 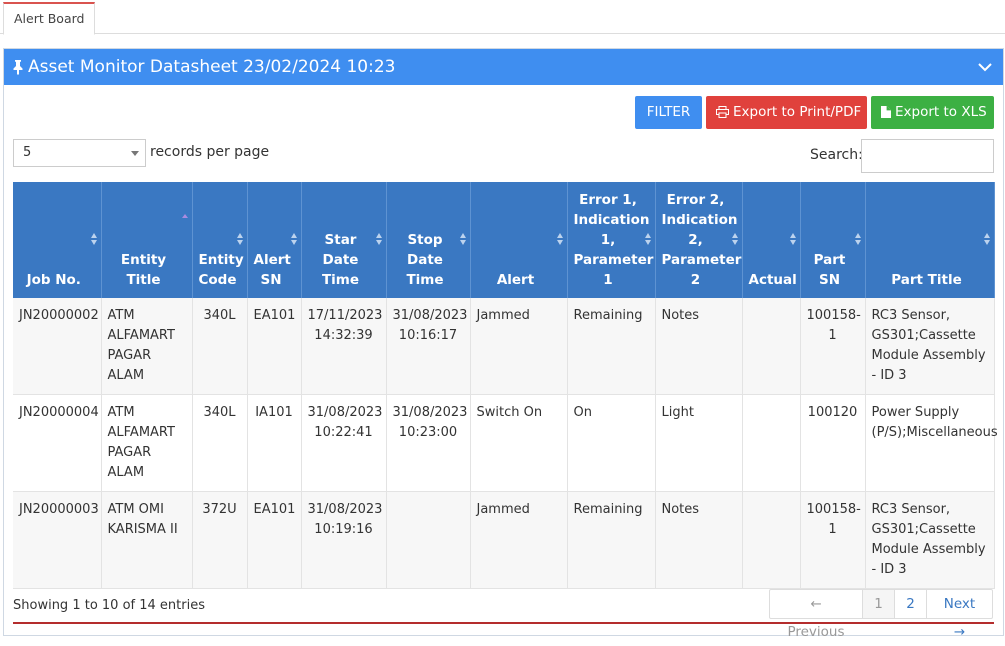 What do you see at coordinates (931, 443) in the screenshot?
I see `cell-part-title: Power Supply (P/S);Miscellaneous` at bounding box center [931, 443].